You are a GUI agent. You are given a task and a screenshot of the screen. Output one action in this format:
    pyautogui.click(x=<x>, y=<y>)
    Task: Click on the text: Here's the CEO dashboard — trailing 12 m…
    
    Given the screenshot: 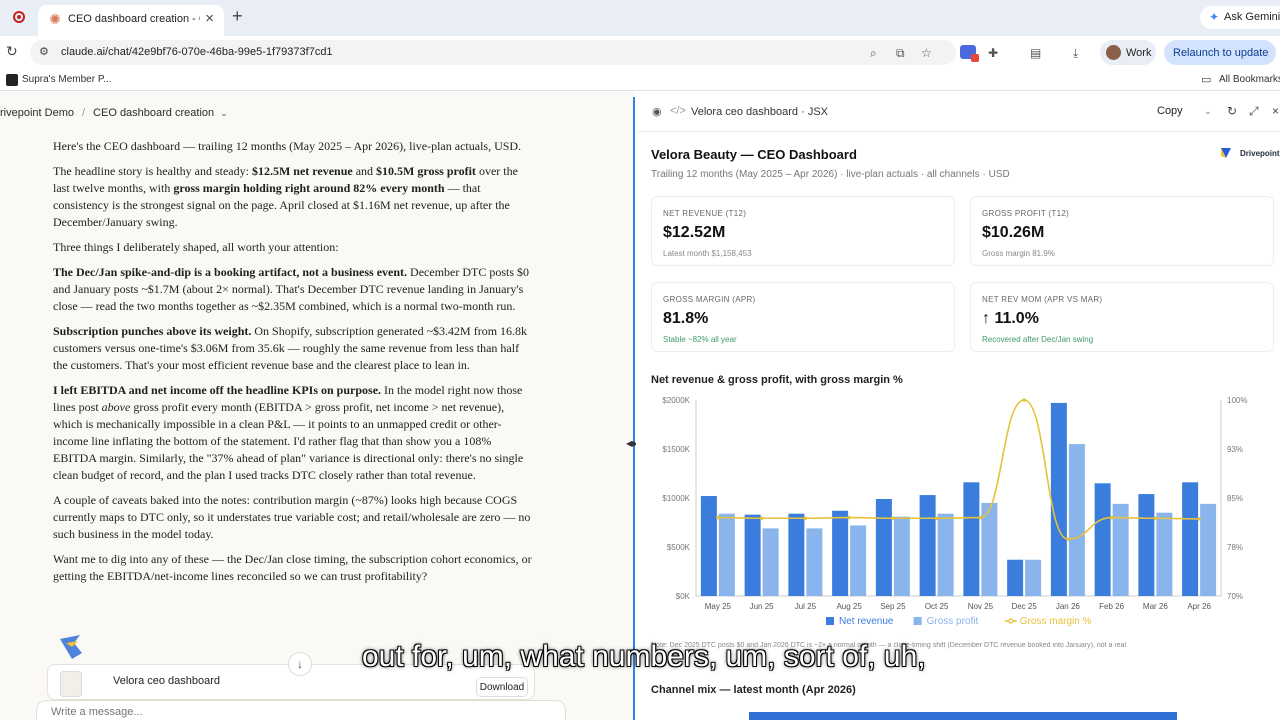 What is the action you would take?
    pyautogui.click(x=287, y=146)
    